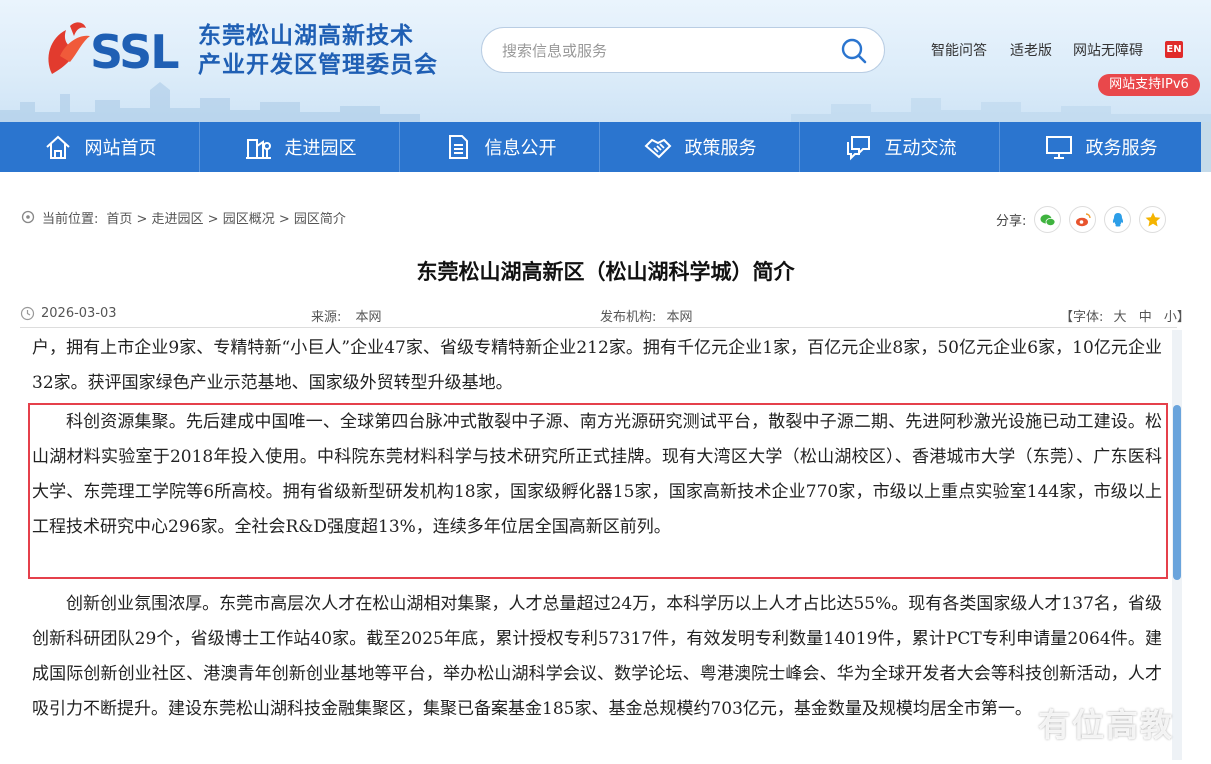  I want to click on font-small-button: 小】, so click(1177, 317).